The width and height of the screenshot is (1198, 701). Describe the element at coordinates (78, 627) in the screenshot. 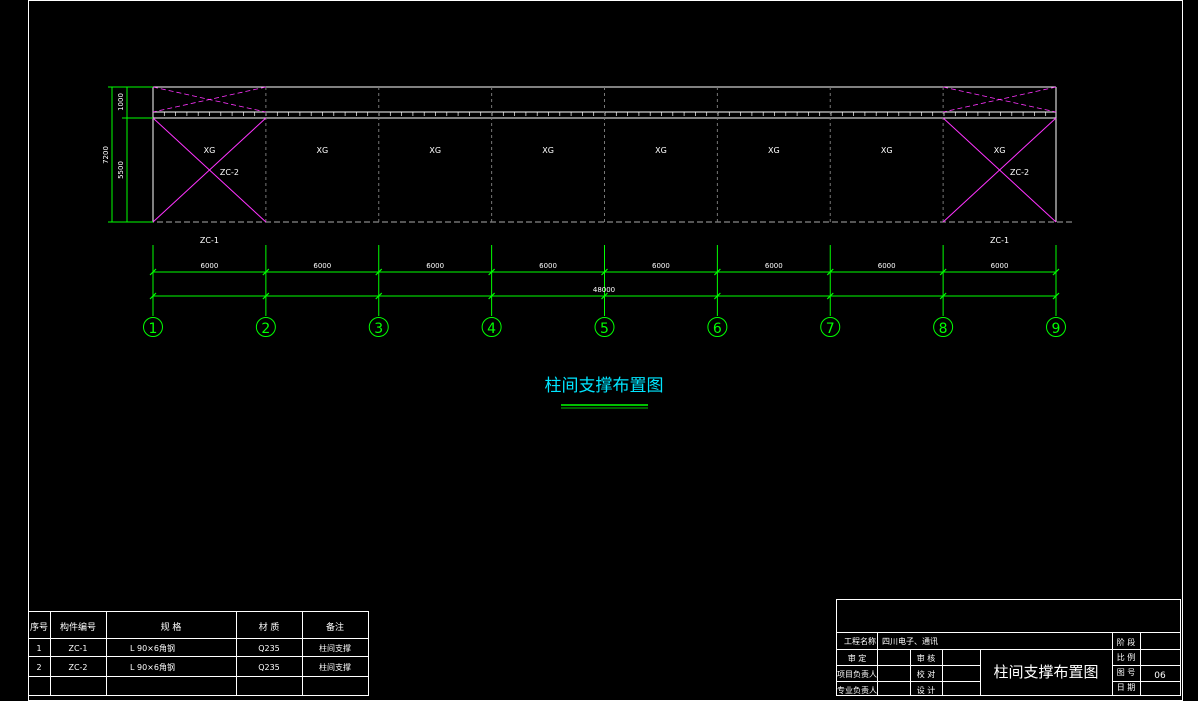

I see `table-header: 构件编号` at that location.